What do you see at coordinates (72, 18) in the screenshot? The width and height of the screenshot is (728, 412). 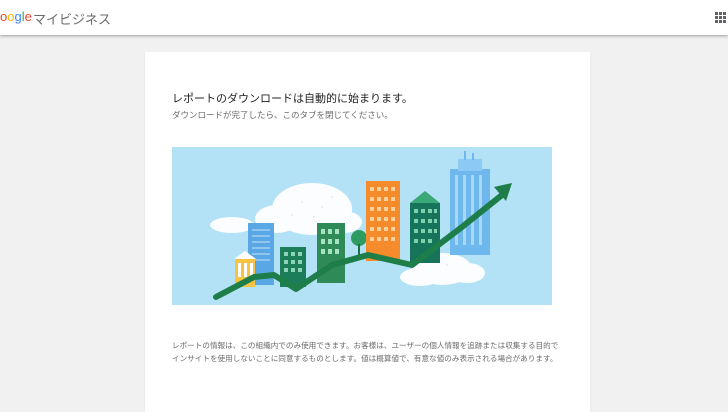 I see `product-name: マイビジネス` at bounding box center [72, 18].